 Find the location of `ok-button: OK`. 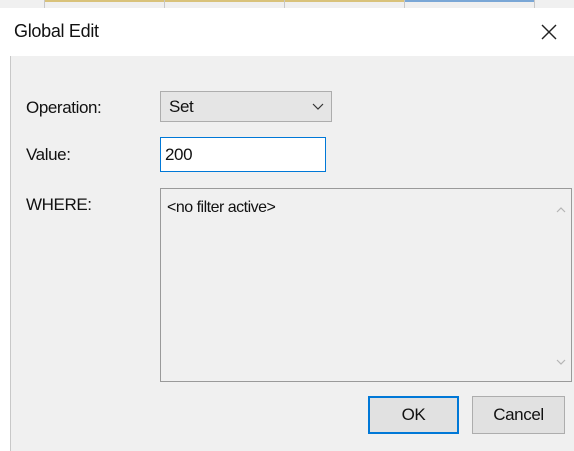

ok-button: OK is located at coordinates (413, 415).